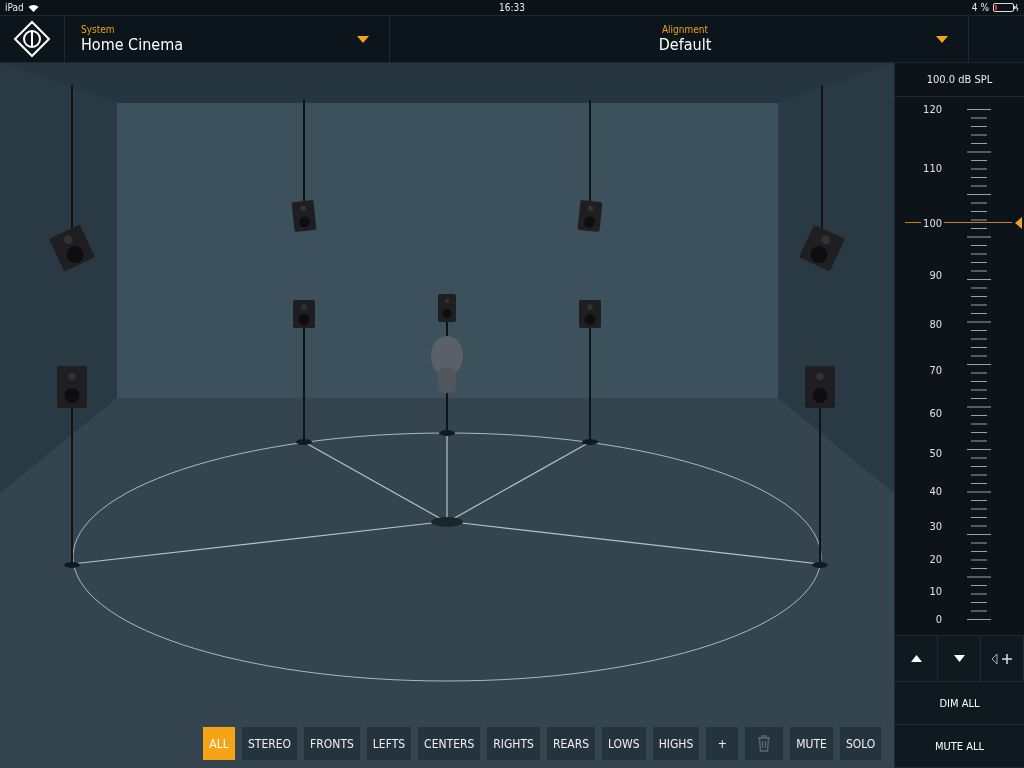 The width and height of the screenshot is (1024, 768). Describe the element at coordinates (935, 453) in the screenshot. I see `scale-label: 50` at that location.